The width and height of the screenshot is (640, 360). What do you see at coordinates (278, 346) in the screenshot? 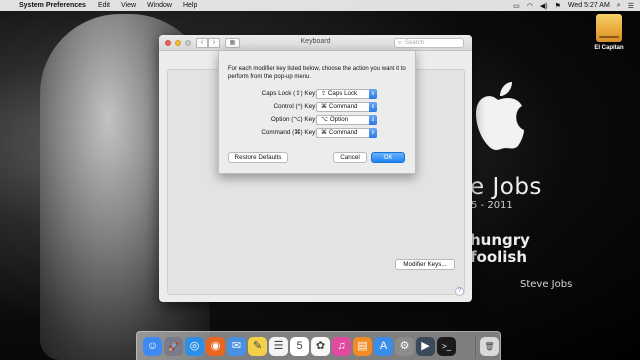
I see `reminders-icon: ☰` at bounding box center [278, 346].